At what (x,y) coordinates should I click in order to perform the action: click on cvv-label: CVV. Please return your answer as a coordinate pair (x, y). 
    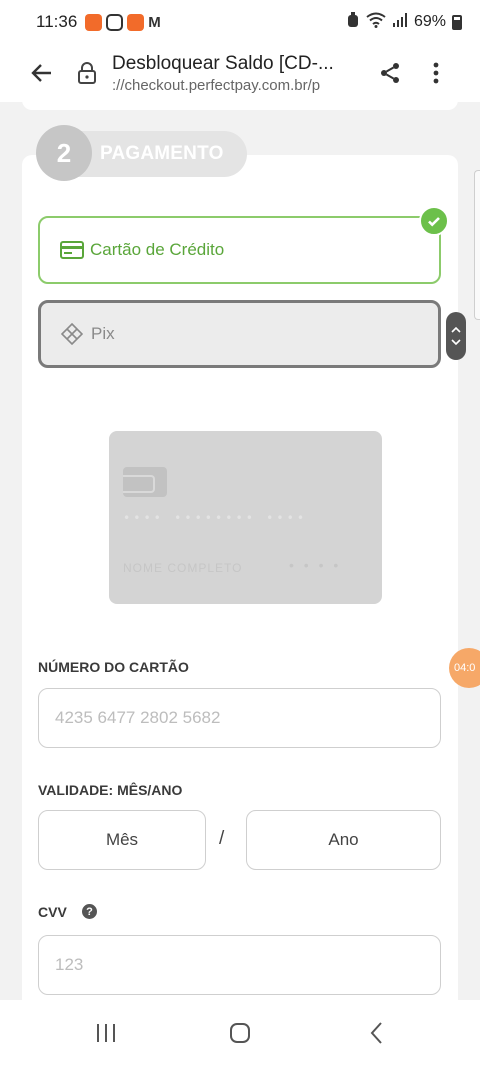
    Looking at the image, I should click on (52, 912).